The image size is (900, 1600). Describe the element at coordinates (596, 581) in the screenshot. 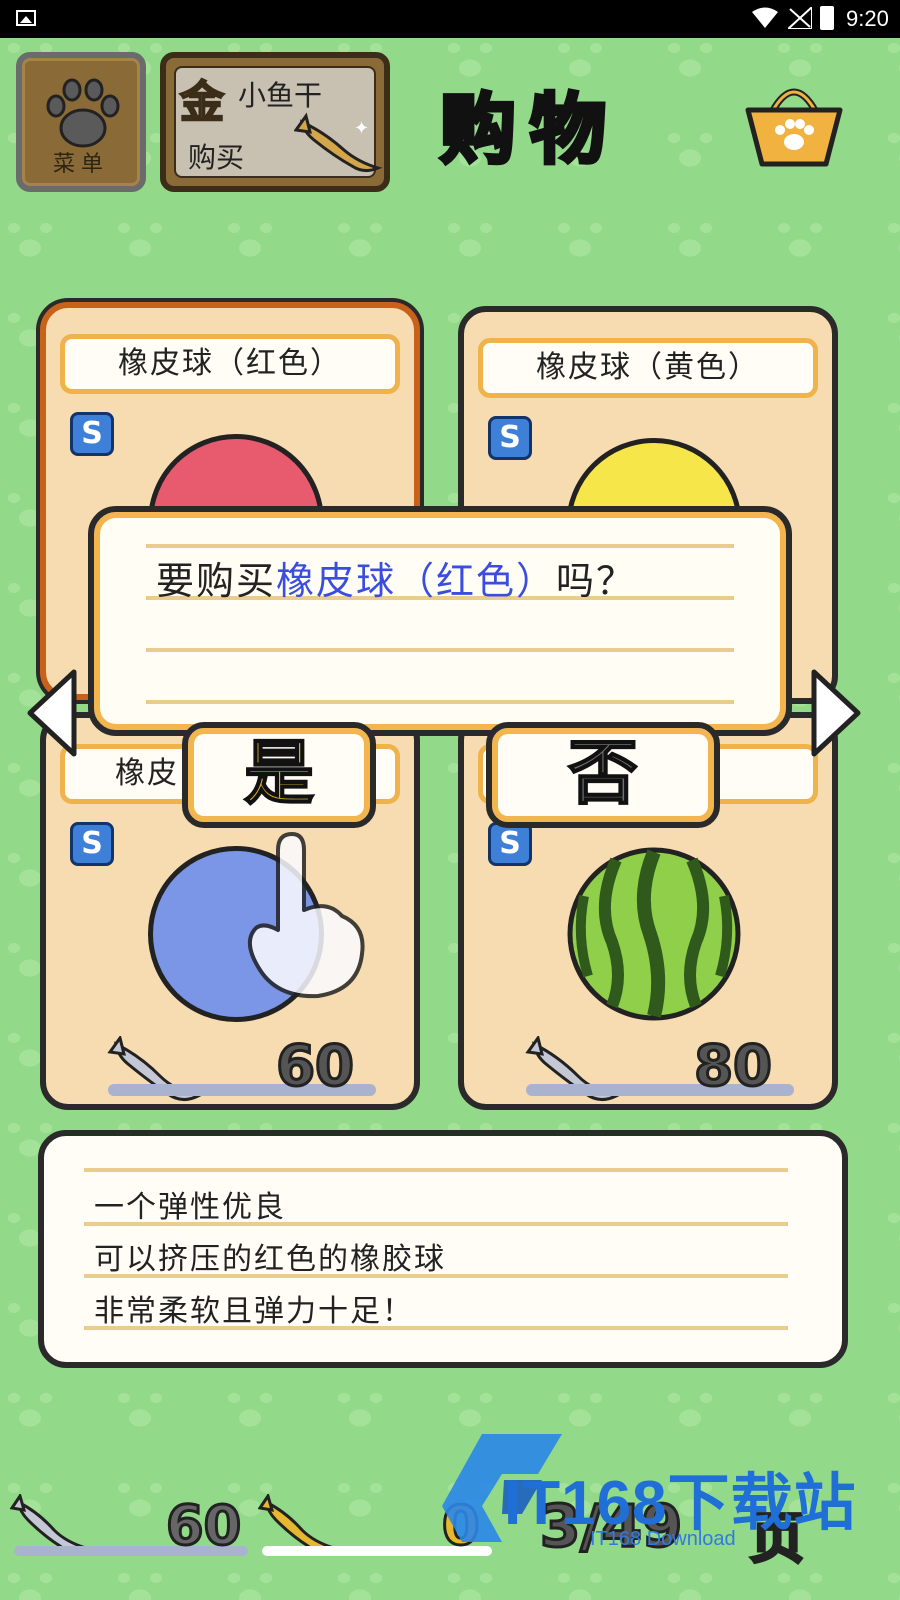

I see `question-suffix: 吗？` at that location.